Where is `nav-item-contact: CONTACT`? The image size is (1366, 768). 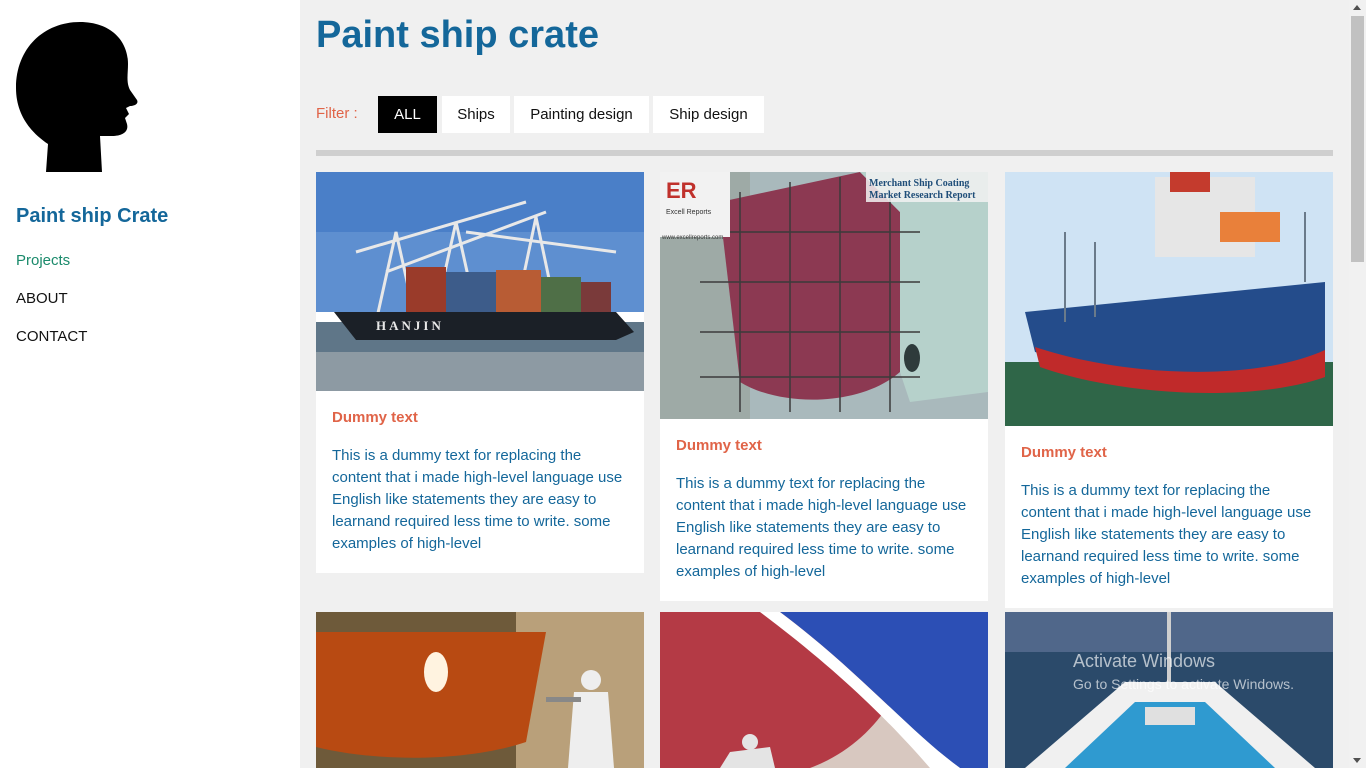
nav-item-contact: CONTACT is located at coordinates (51, 347).